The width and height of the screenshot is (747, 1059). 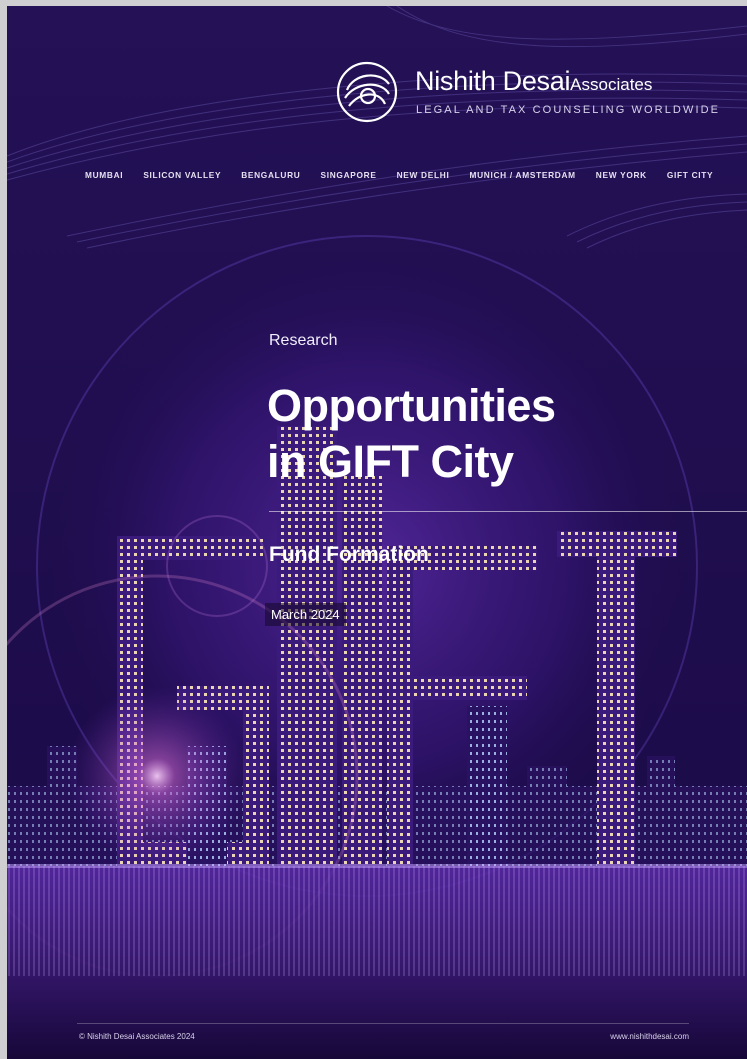 What do you see at coordinates (271, 175) in the screenshot?
I see `location-bengaluru: BENGALURU` at bounding box center [271, 175].